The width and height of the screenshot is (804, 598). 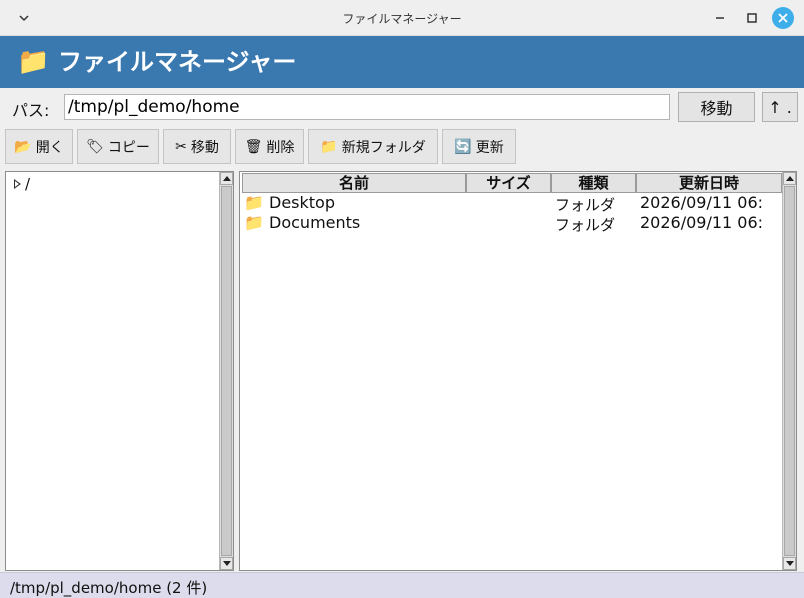 What do you see at coordinates (31, 110) in the screenshot?
I see `path-label: パス:` at bounding box center [31, 110].